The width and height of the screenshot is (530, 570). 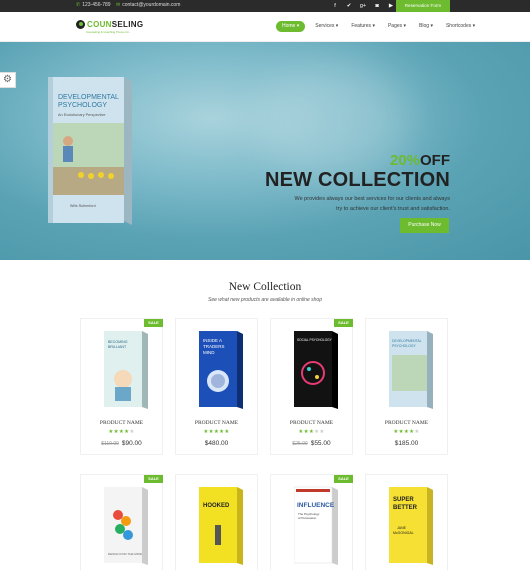 I want to click on book-cover-image: SOCIAL PSYCHOLOGY, so click(x=316, y=370).